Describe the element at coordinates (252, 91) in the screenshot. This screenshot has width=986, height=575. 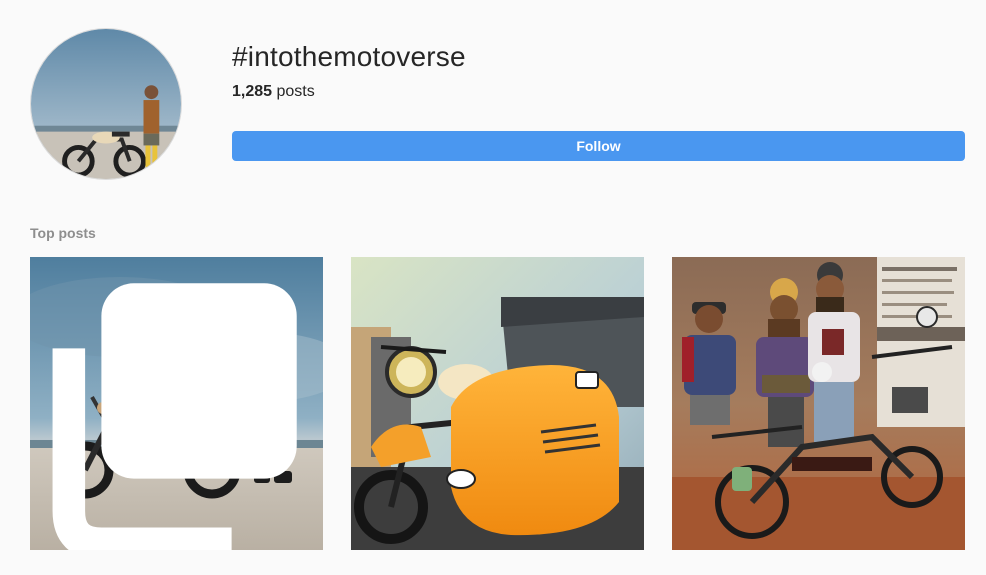
I see `post-count-number: 1,285` at that location.